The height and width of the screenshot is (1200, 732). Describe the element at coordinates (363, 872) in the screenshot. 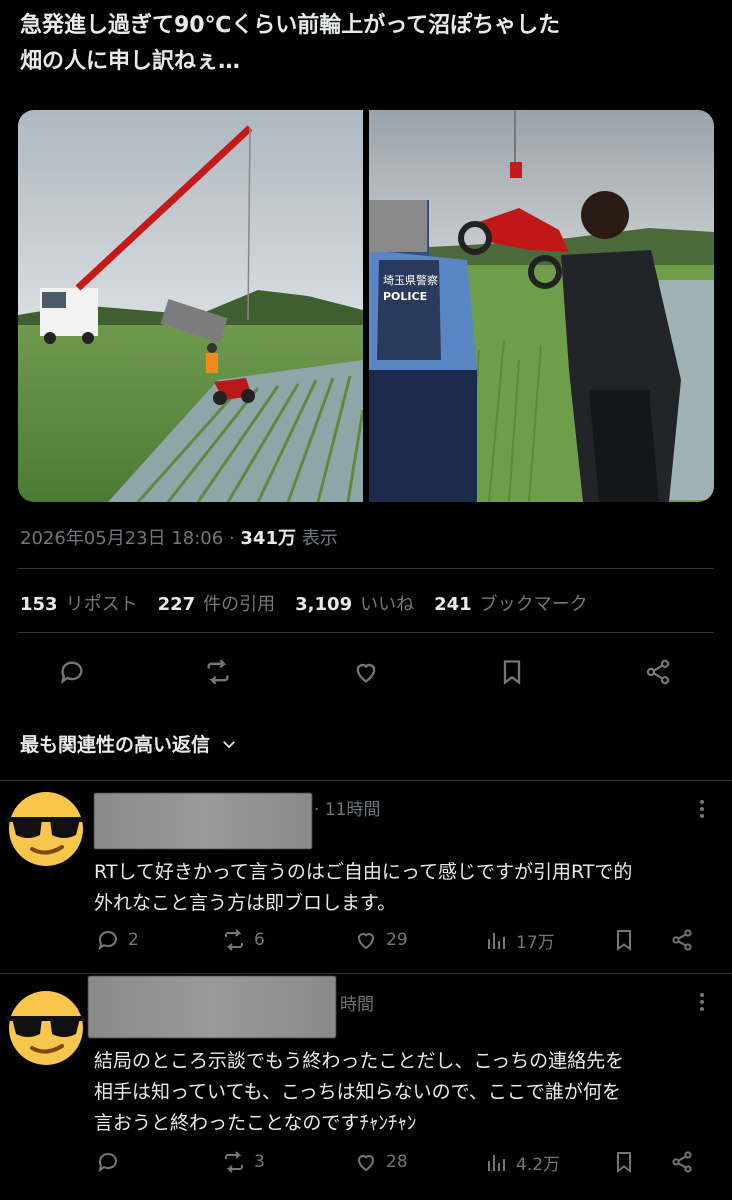

I see `reply-text-line-1: RTして好きかって言うのはご自由にって感じですが引用RTで的` at that location.